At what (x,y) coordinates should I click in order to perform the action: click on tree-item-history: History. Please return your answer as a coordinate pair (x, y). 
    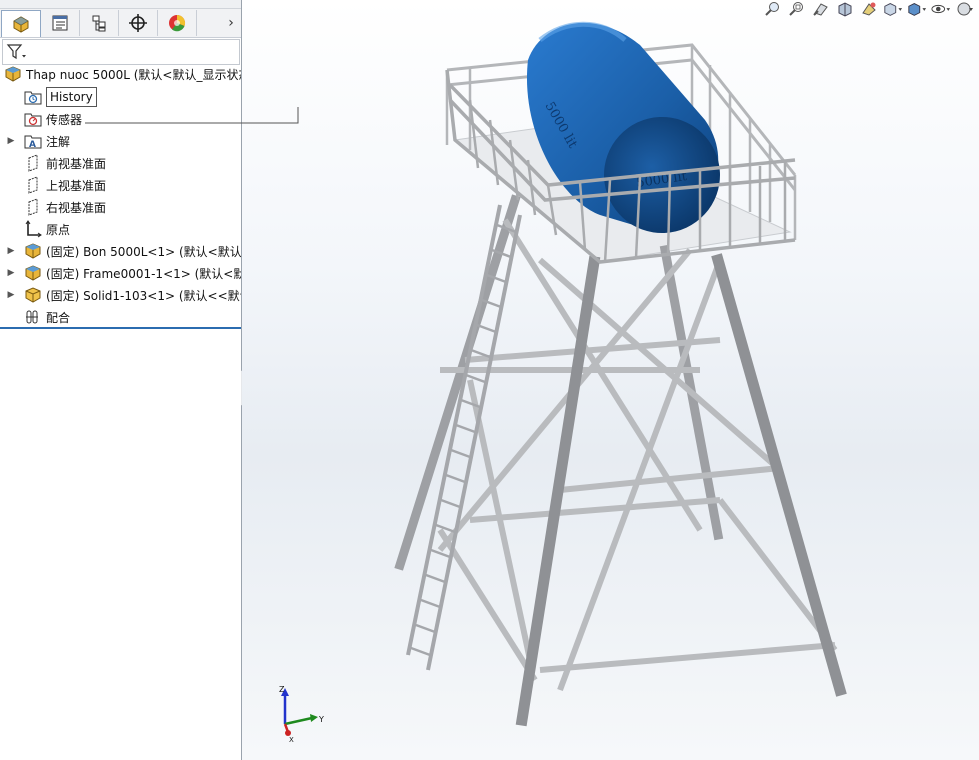
    Looking at the image, I should click on (60, 97).